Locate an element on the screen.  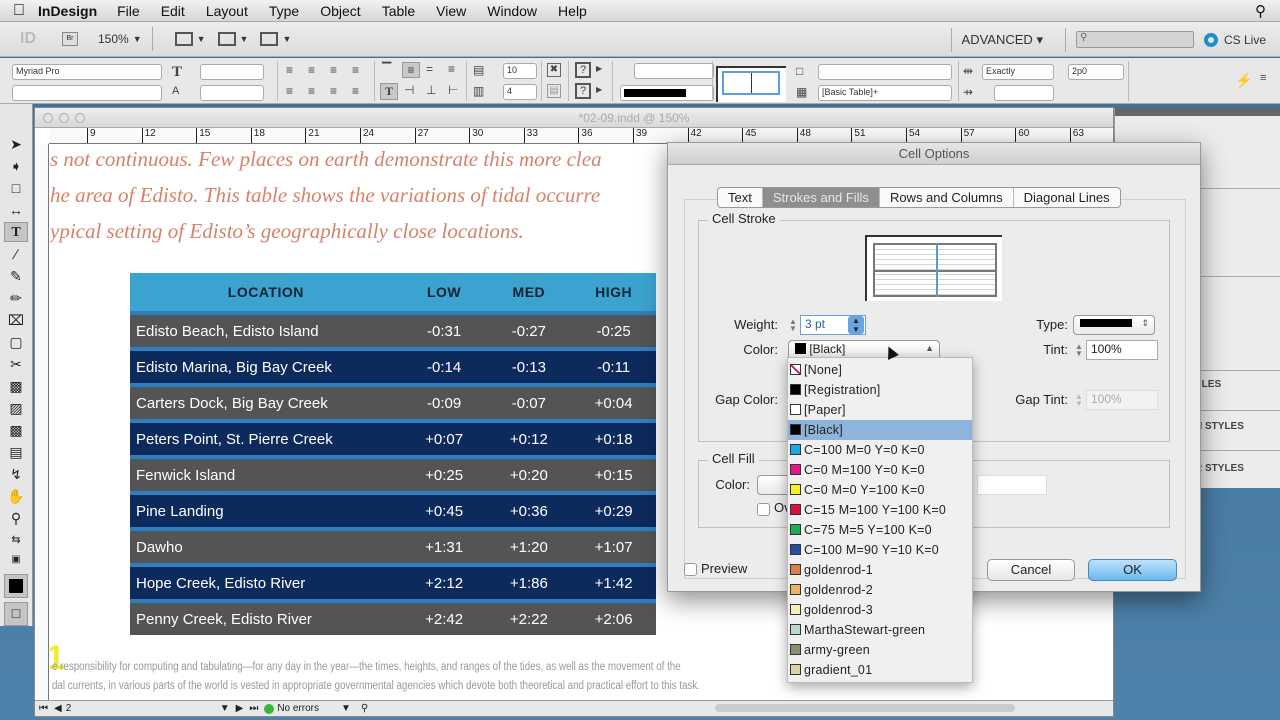
header-high: HIGH is located at coordinates (613, 292).